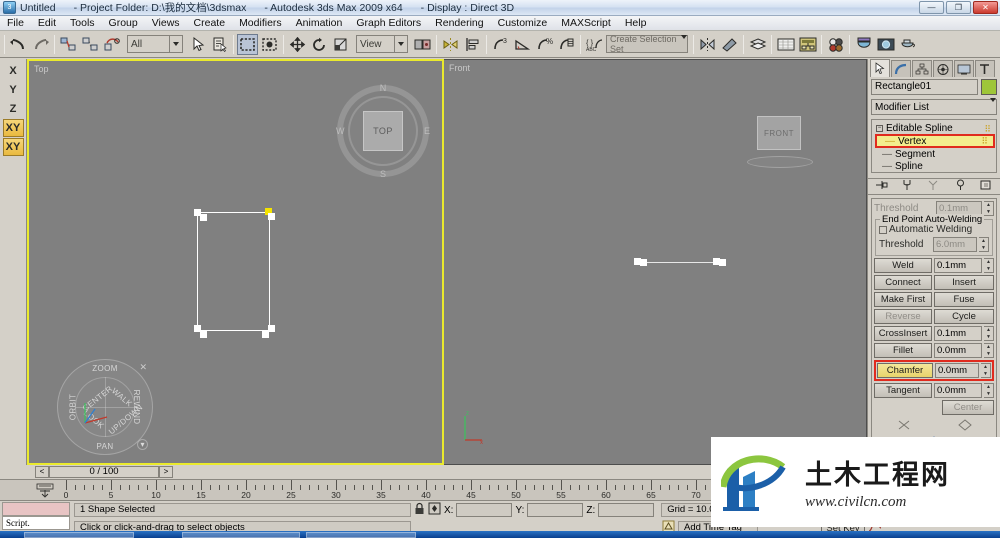 The image size is (1000, 538). I want to click on stack-item-segment: — Segment, so click(935, 154).